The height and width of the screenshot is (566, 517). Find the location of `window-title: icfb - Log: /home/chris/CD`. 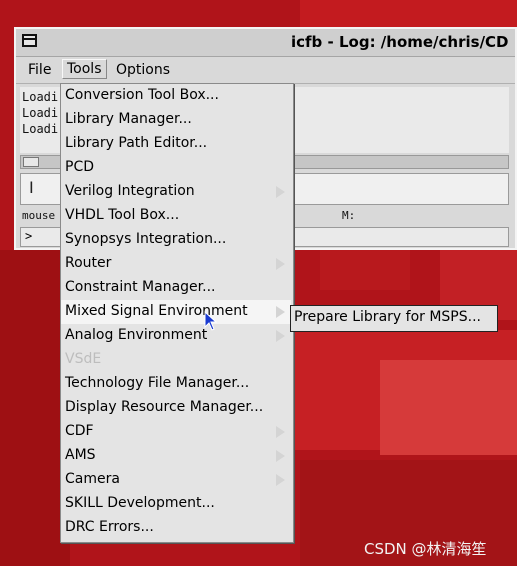

window-title: icfb - Log: /home/chris/CD is located at coordinates (400, 42).